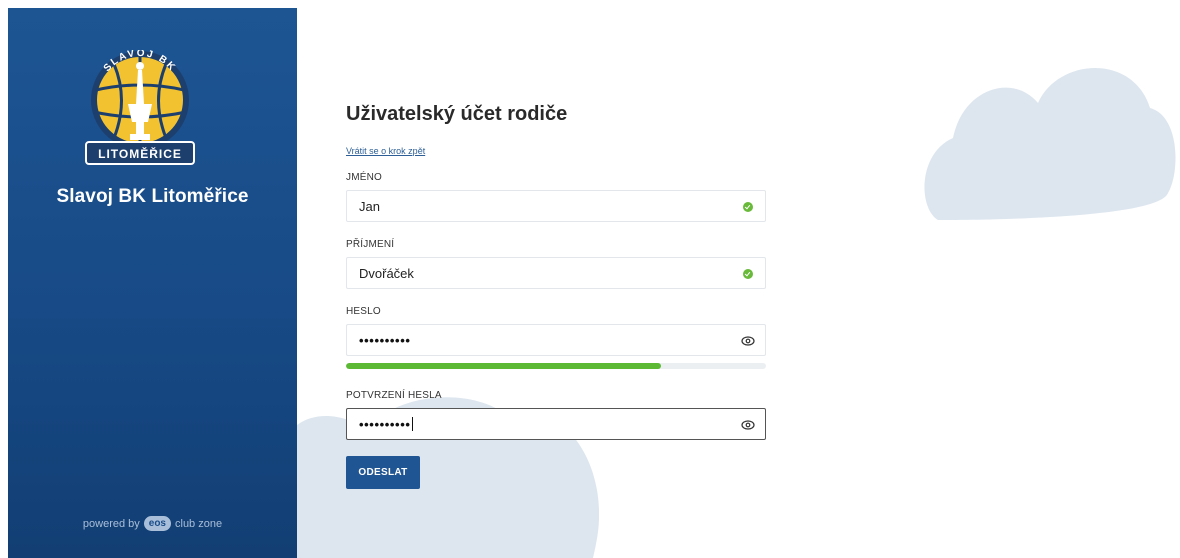 The height and width of the screenshot is (558, 1180). What do you see at coordinates (385, 424) in the screenshot?
I see `password-confirm-value: ••••••••••` at bounding box center [385, 424].